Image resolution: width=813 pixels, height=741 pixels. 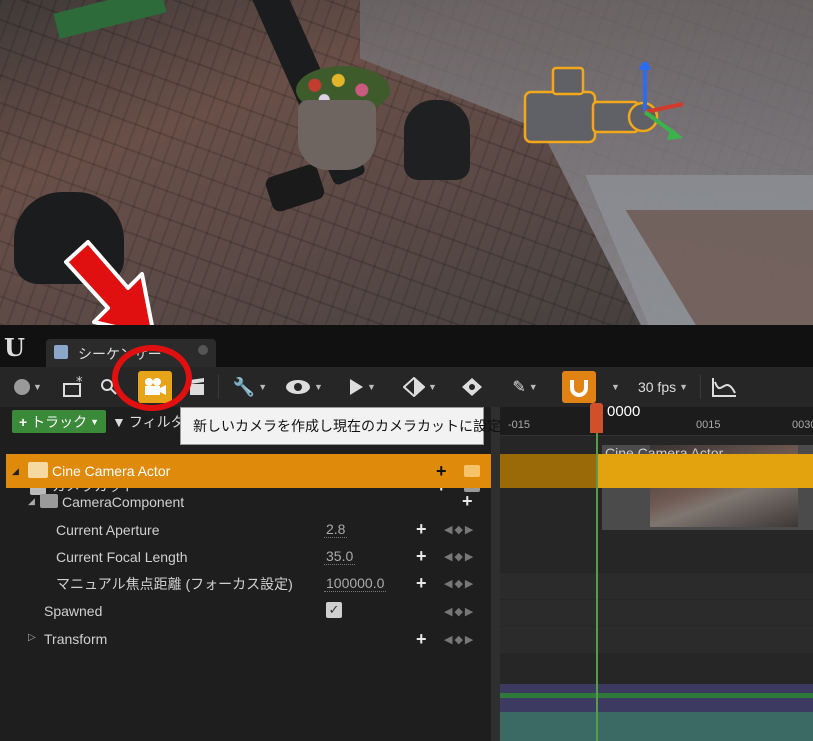 What do you see at coordinates (248, 529) in the screenshot?
I see `current-aperture-track: Current Aperture 2.8 + ◀◆▶` at bounding box center [248, 529].